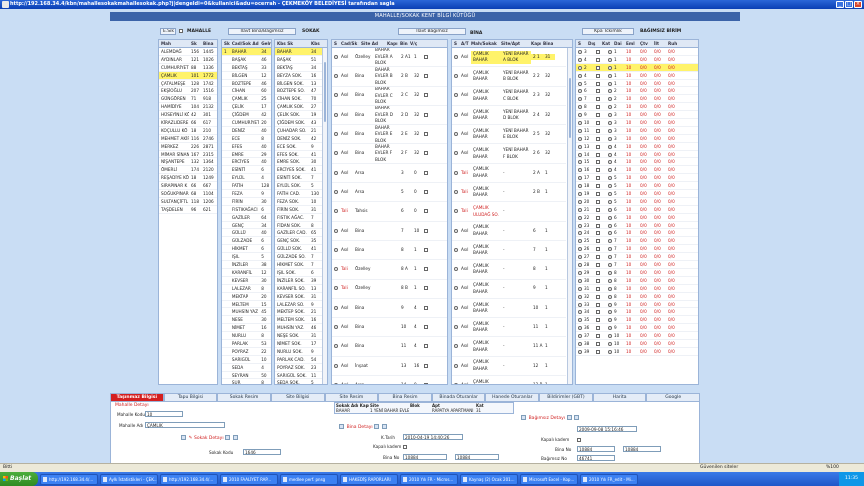  What do you see at coordinates (246, 202) in the screenshot?
I see `list-item: FİRİN 30` at bounding box center [246, 202].